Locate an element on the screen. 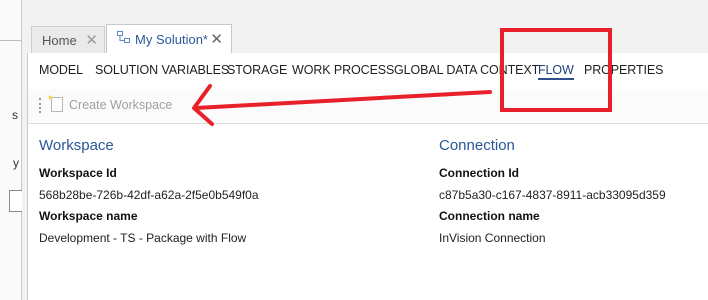  workspace-name-label: Workspace name is located at coordinates (88, 216).